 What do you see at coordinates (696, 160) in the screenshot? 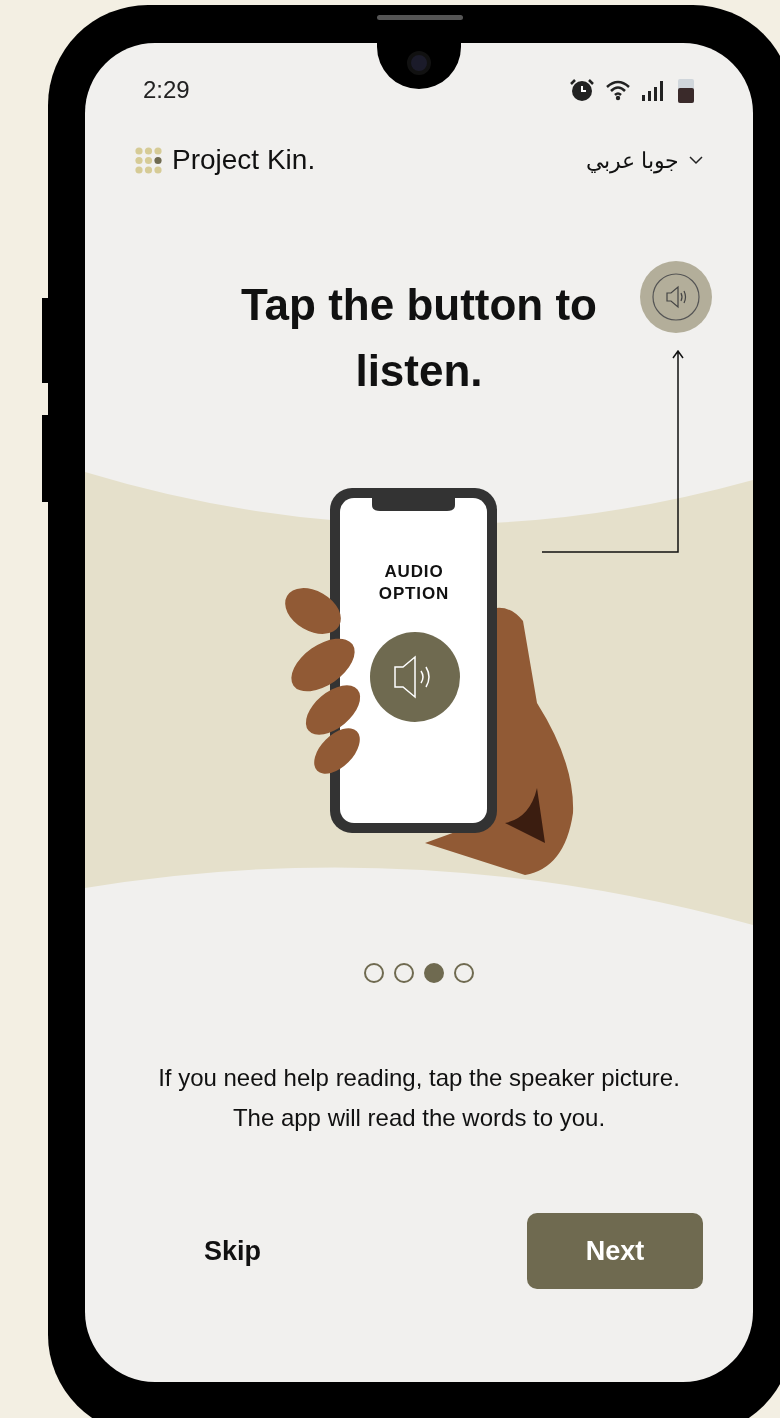
I see `chevron-down-icon` at bounding box center [696, 160].